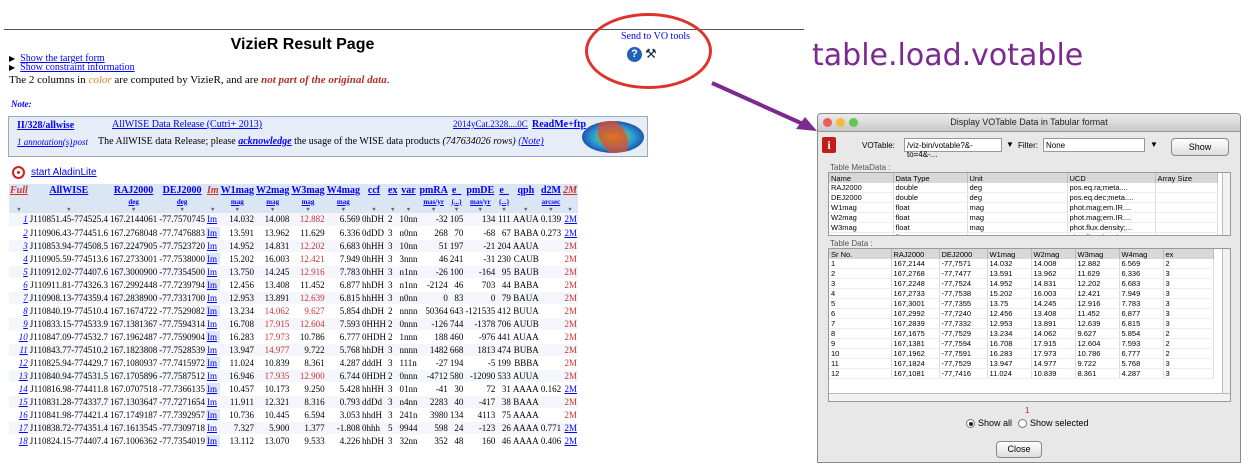  Describe the element at coordinates (963, 254) in the screenshot. I see `grid-header: DEJ2000` at that location.